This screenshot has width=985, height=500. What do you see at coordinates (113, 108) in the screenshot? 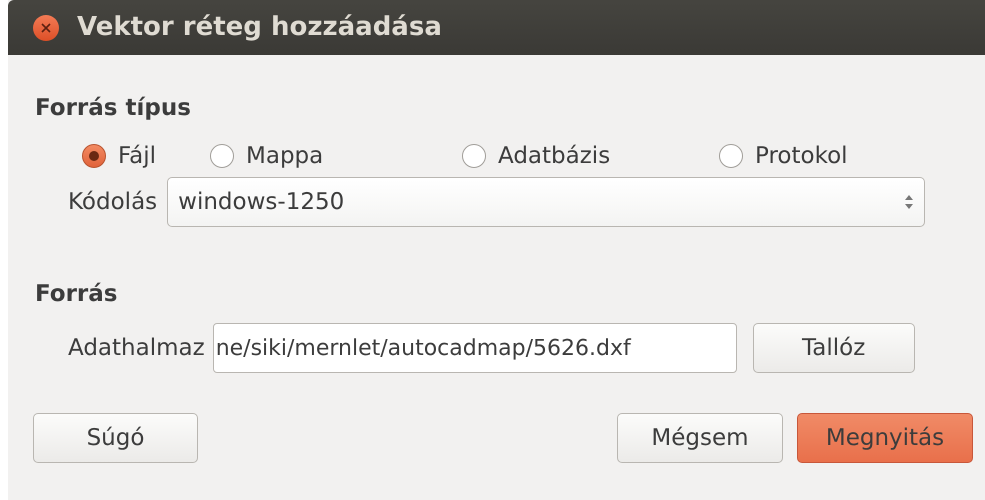
I see `section-heading: Forrás típus` at bounding box center [113, 108].